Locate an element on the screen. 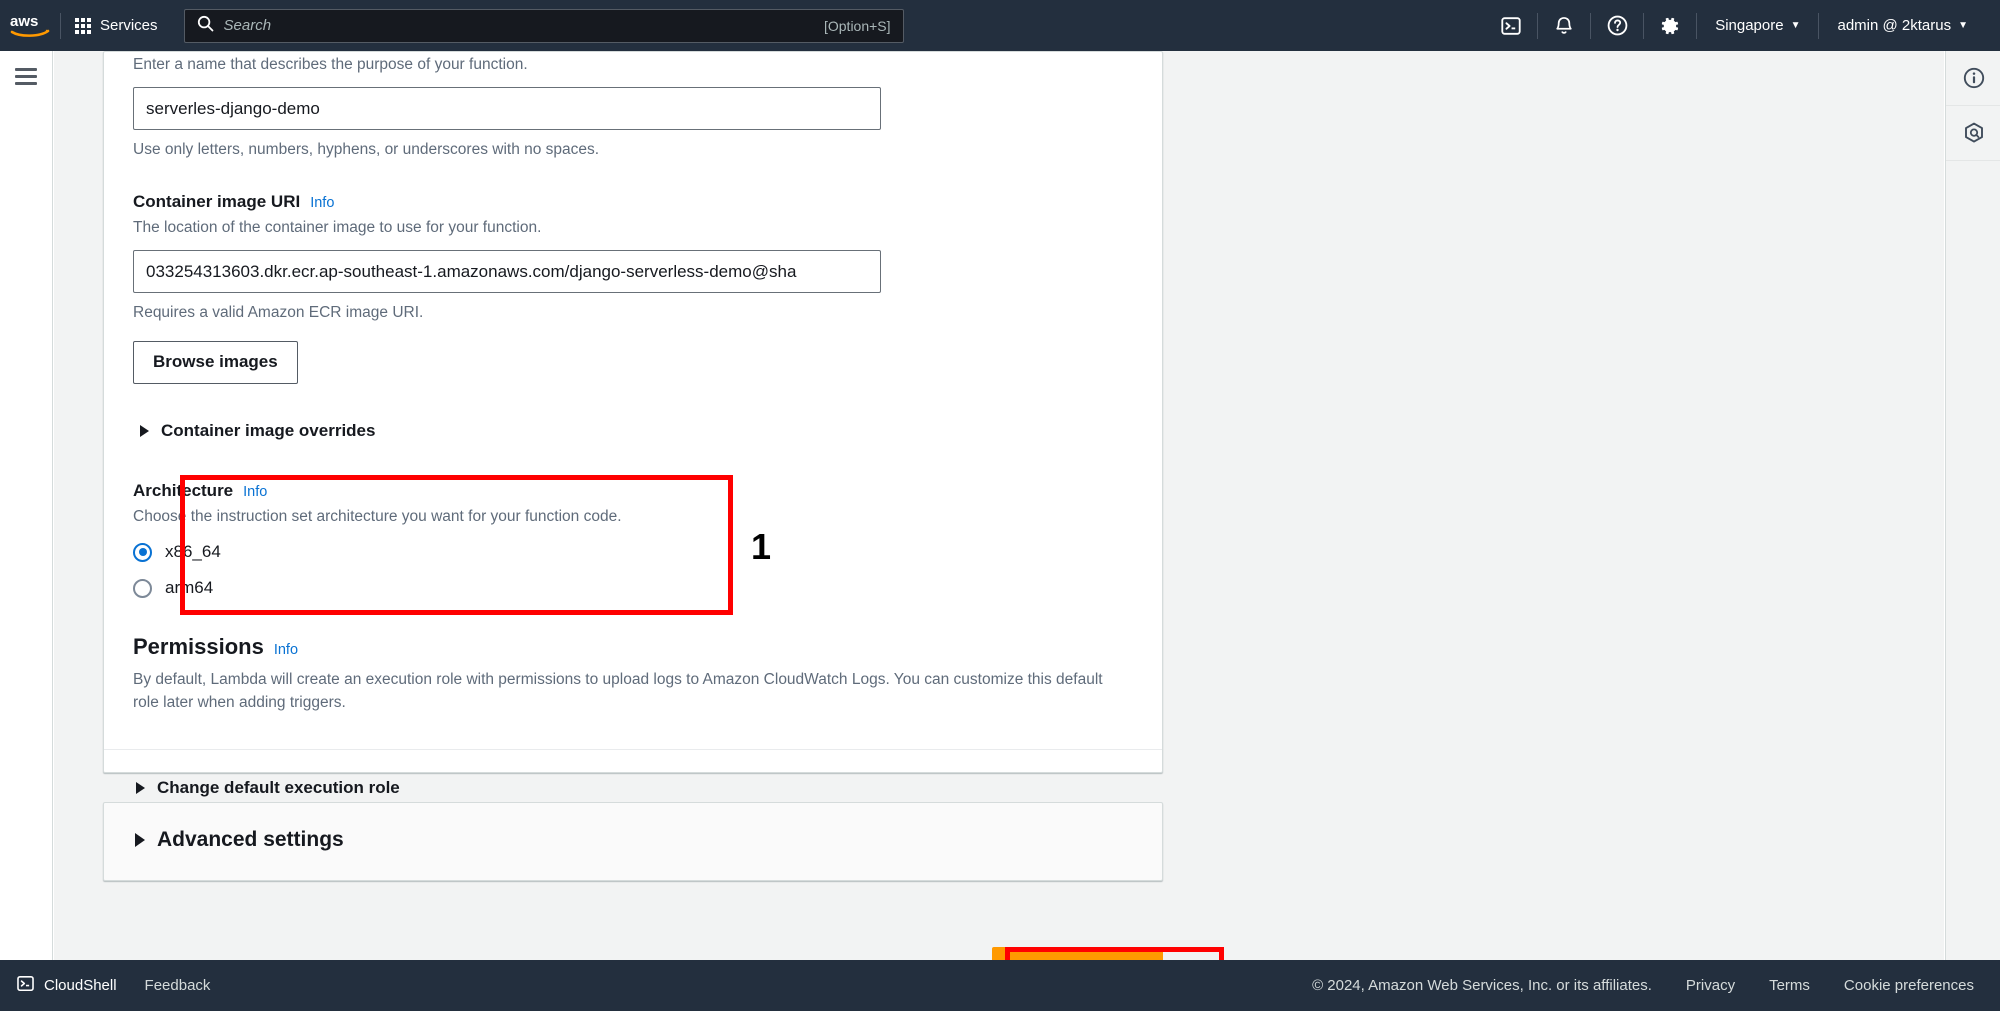  radio-unselected-icon is located at coordinates (142, 588).